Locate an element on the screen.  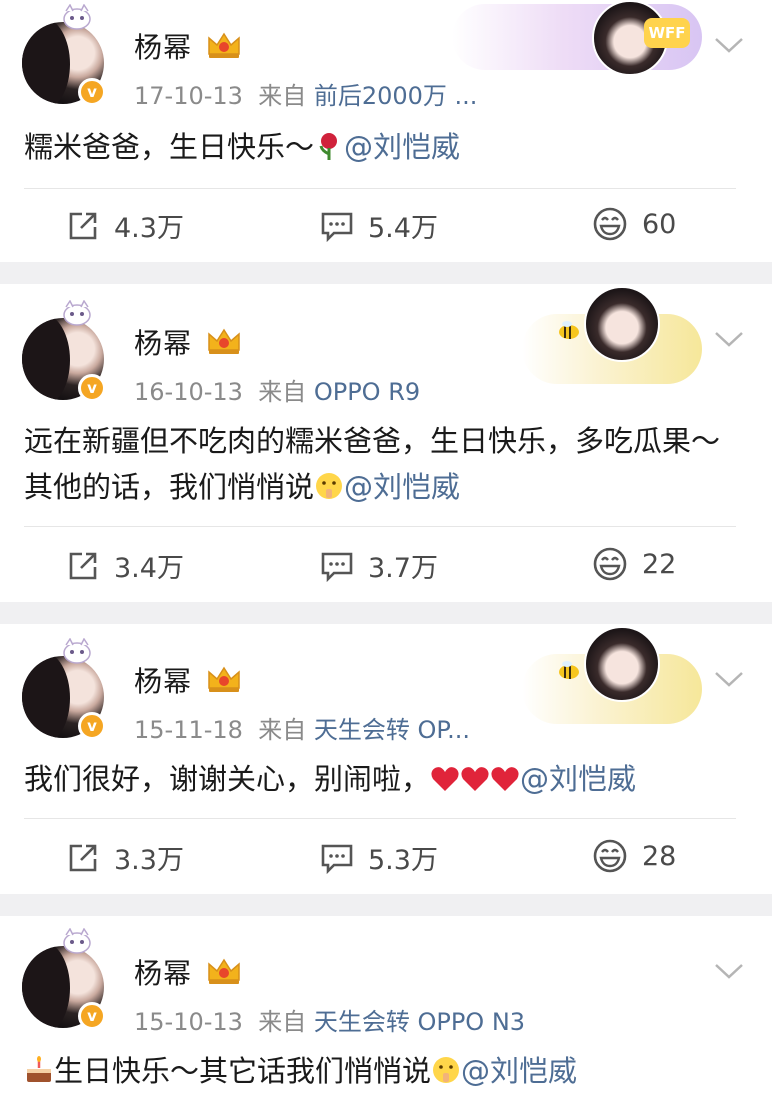
repost-count: 3.4万 is located at coordinates (149, 568).